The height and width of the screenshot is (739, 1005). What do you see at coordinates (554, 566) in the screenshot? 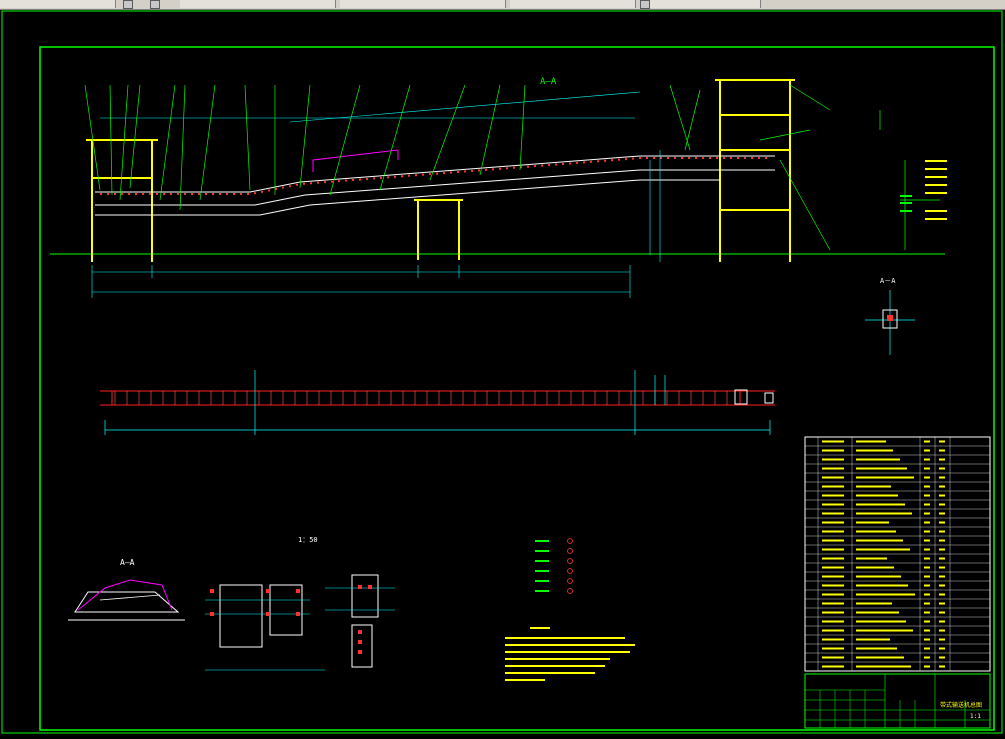
I see `symbol-legend` at bounding box center [554, 566].